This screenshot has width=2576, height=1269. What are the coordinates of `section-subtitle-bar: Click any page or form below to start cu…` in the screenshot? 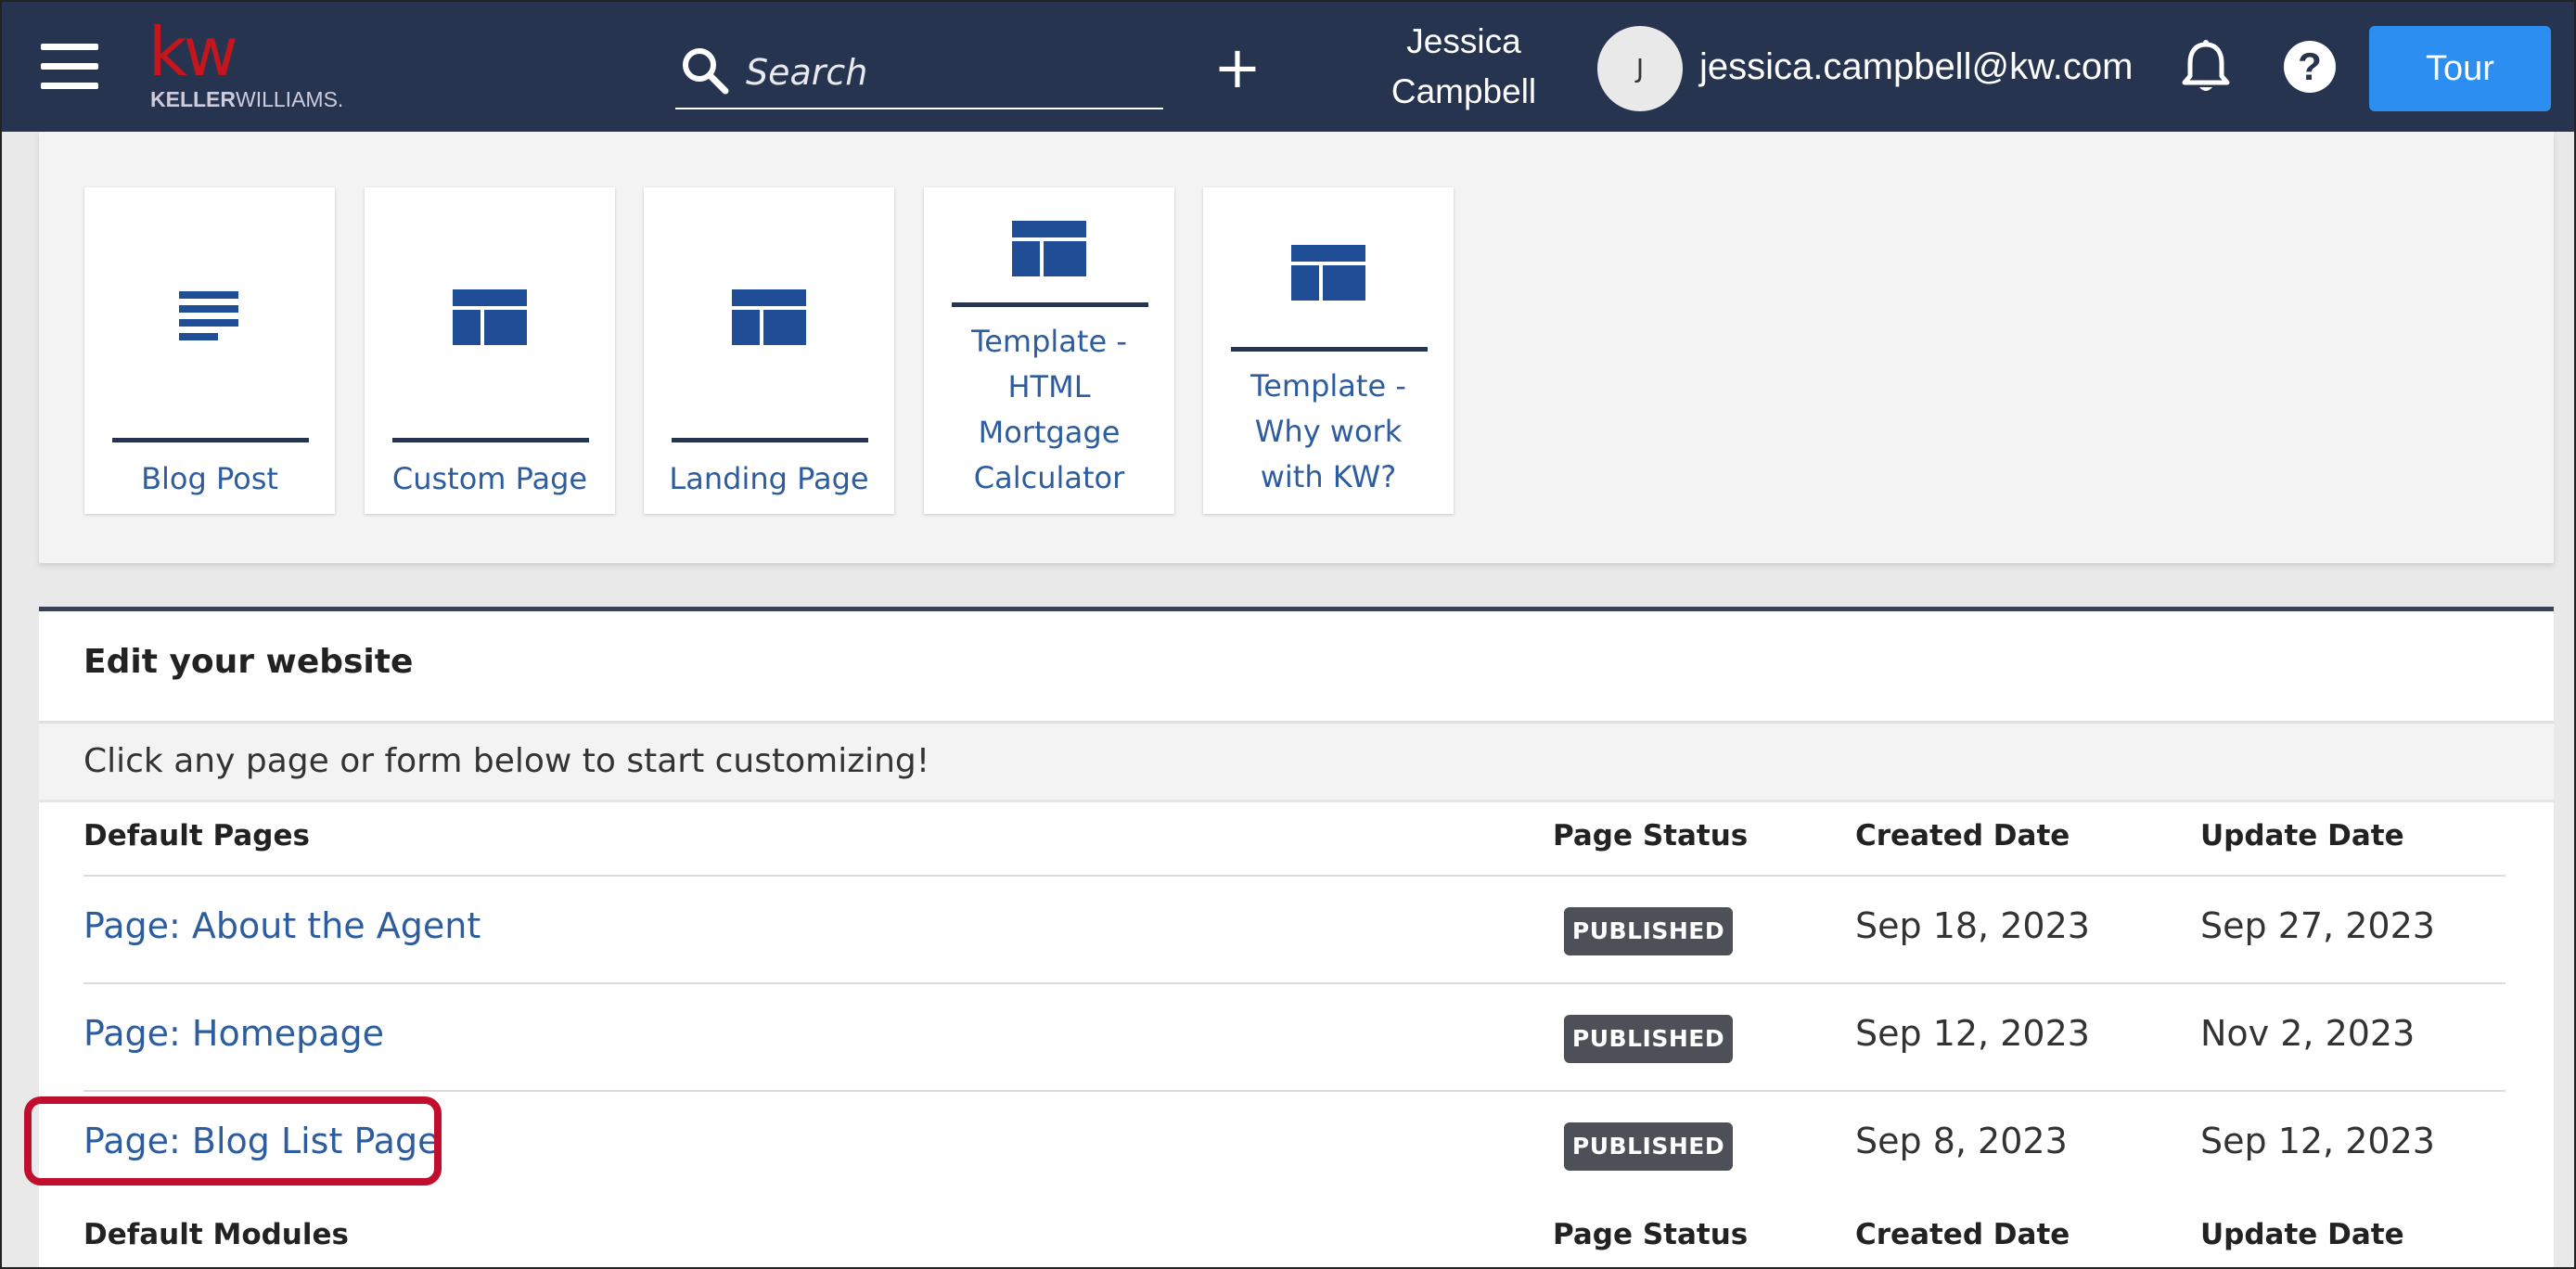 It's located at (1296, 761).